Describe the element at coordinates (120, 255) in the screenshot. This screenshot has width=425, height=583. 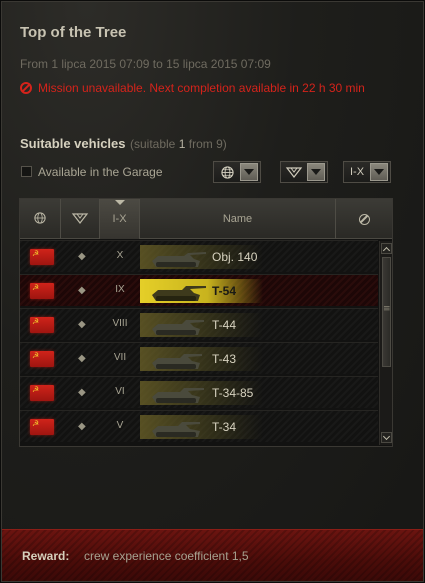
I see `row-tier: X` at that location.